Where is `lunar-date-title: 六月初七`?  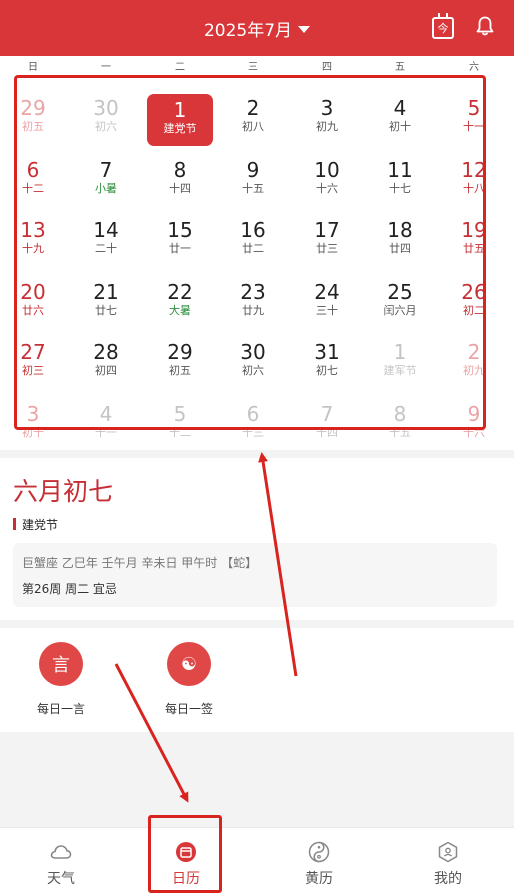
lunar-date-title: 六月初七 is located at coordinates (63, 491).